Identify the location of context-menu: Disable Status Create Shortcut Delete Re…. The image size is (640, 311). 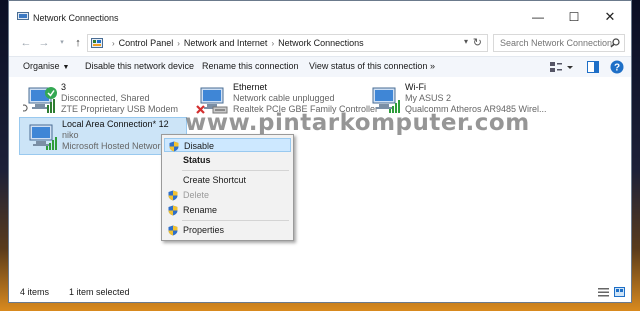
(227, 187).